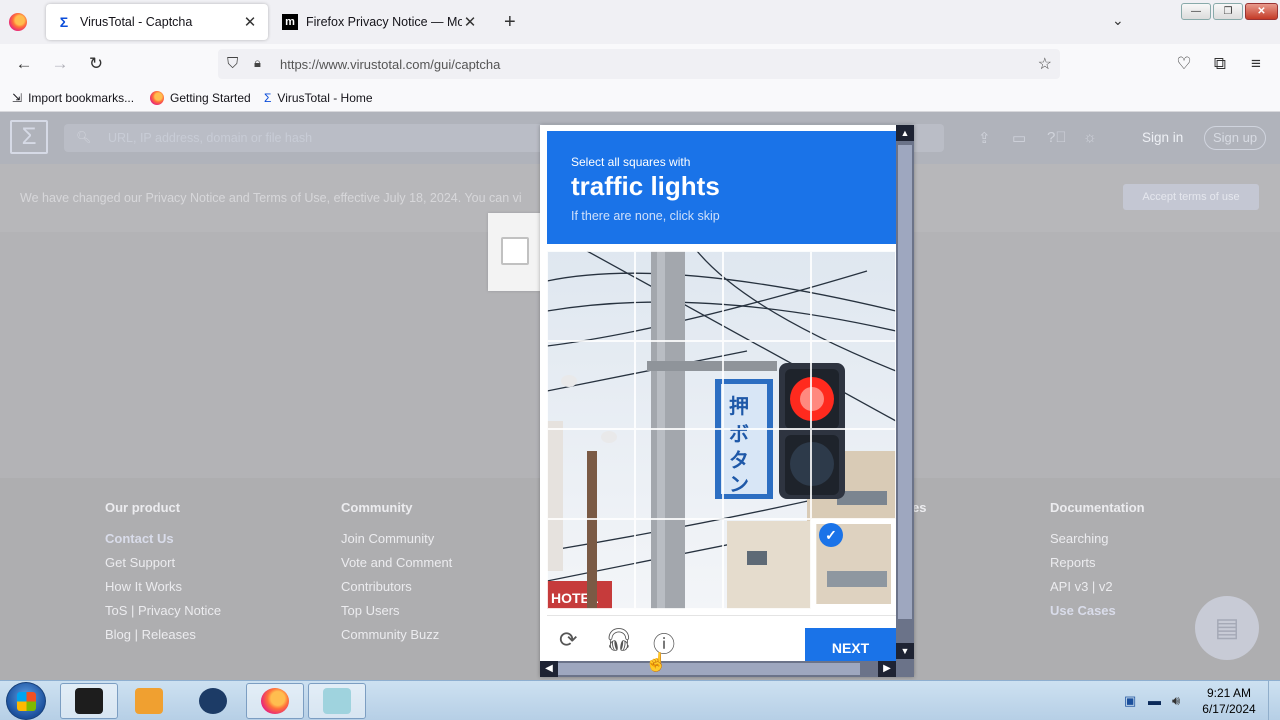 Image resolution: width=1280 pixels, height=720 pixels. What do you see at coordinates (163, 589) in the screenshot?
I see `footer-link-how-it-works: How It Works` at bounding box center [163, 589].